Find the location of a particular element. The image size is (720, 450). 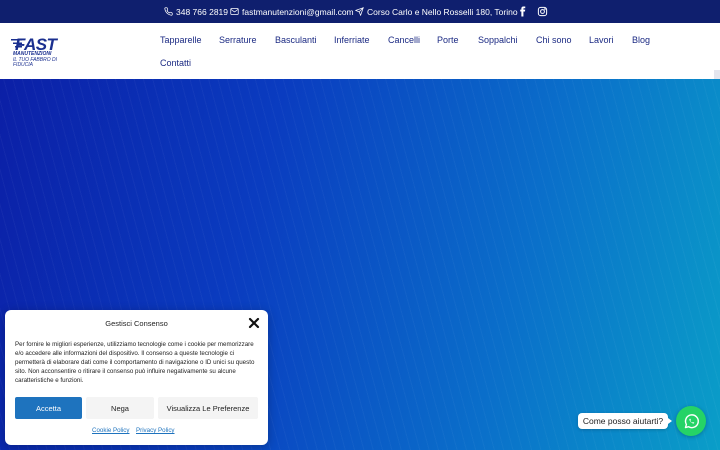

email-contact: fastmanutenzioni@gmail.com is located at coordinates (292, 11).